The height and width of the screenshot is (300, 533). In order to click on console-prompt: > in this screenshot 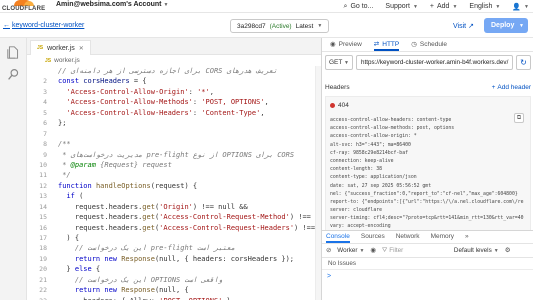, I will do `click(329, 276)`.